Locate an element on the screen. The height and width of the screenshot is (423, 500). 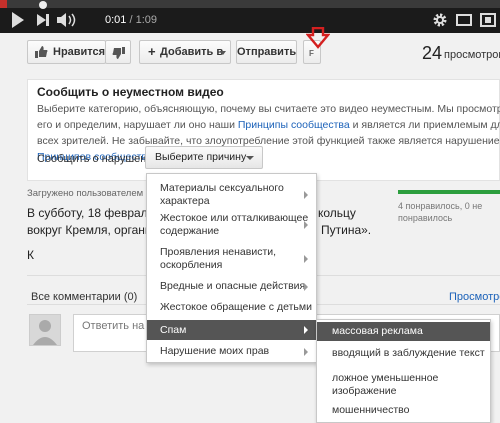
desc-line2: вокруг Кремля, организо is located at coordinates (95, 230).